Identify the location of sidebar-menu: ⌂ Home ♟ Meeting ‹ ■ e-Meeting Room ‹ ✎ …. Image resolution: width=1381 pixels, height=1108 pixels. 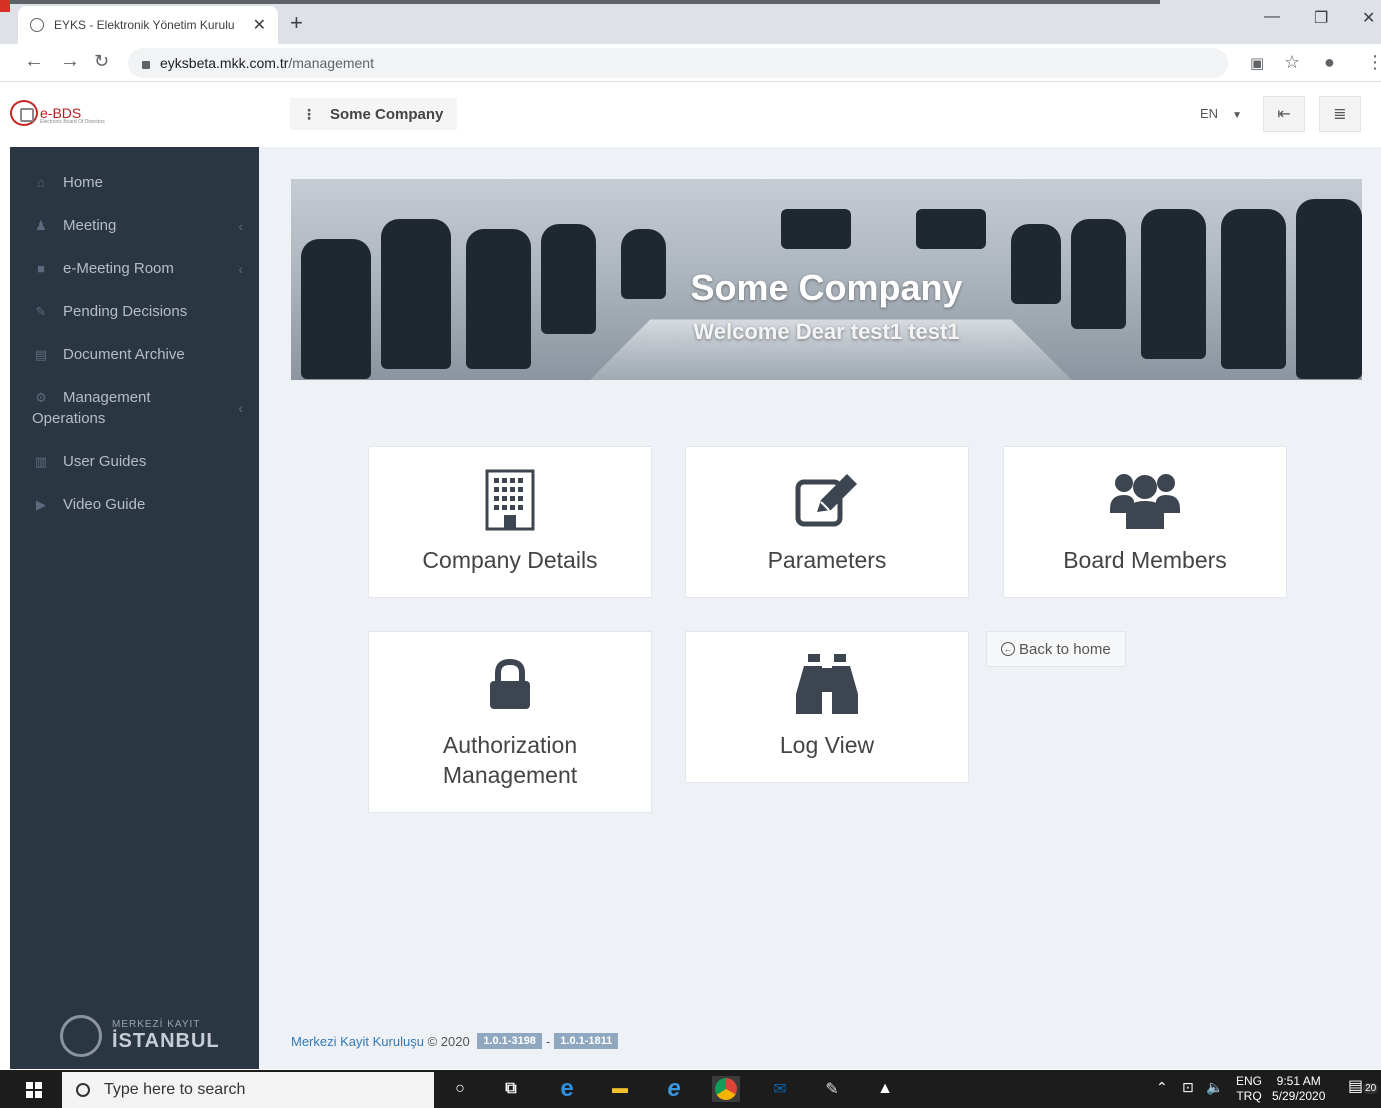
(134, 336).